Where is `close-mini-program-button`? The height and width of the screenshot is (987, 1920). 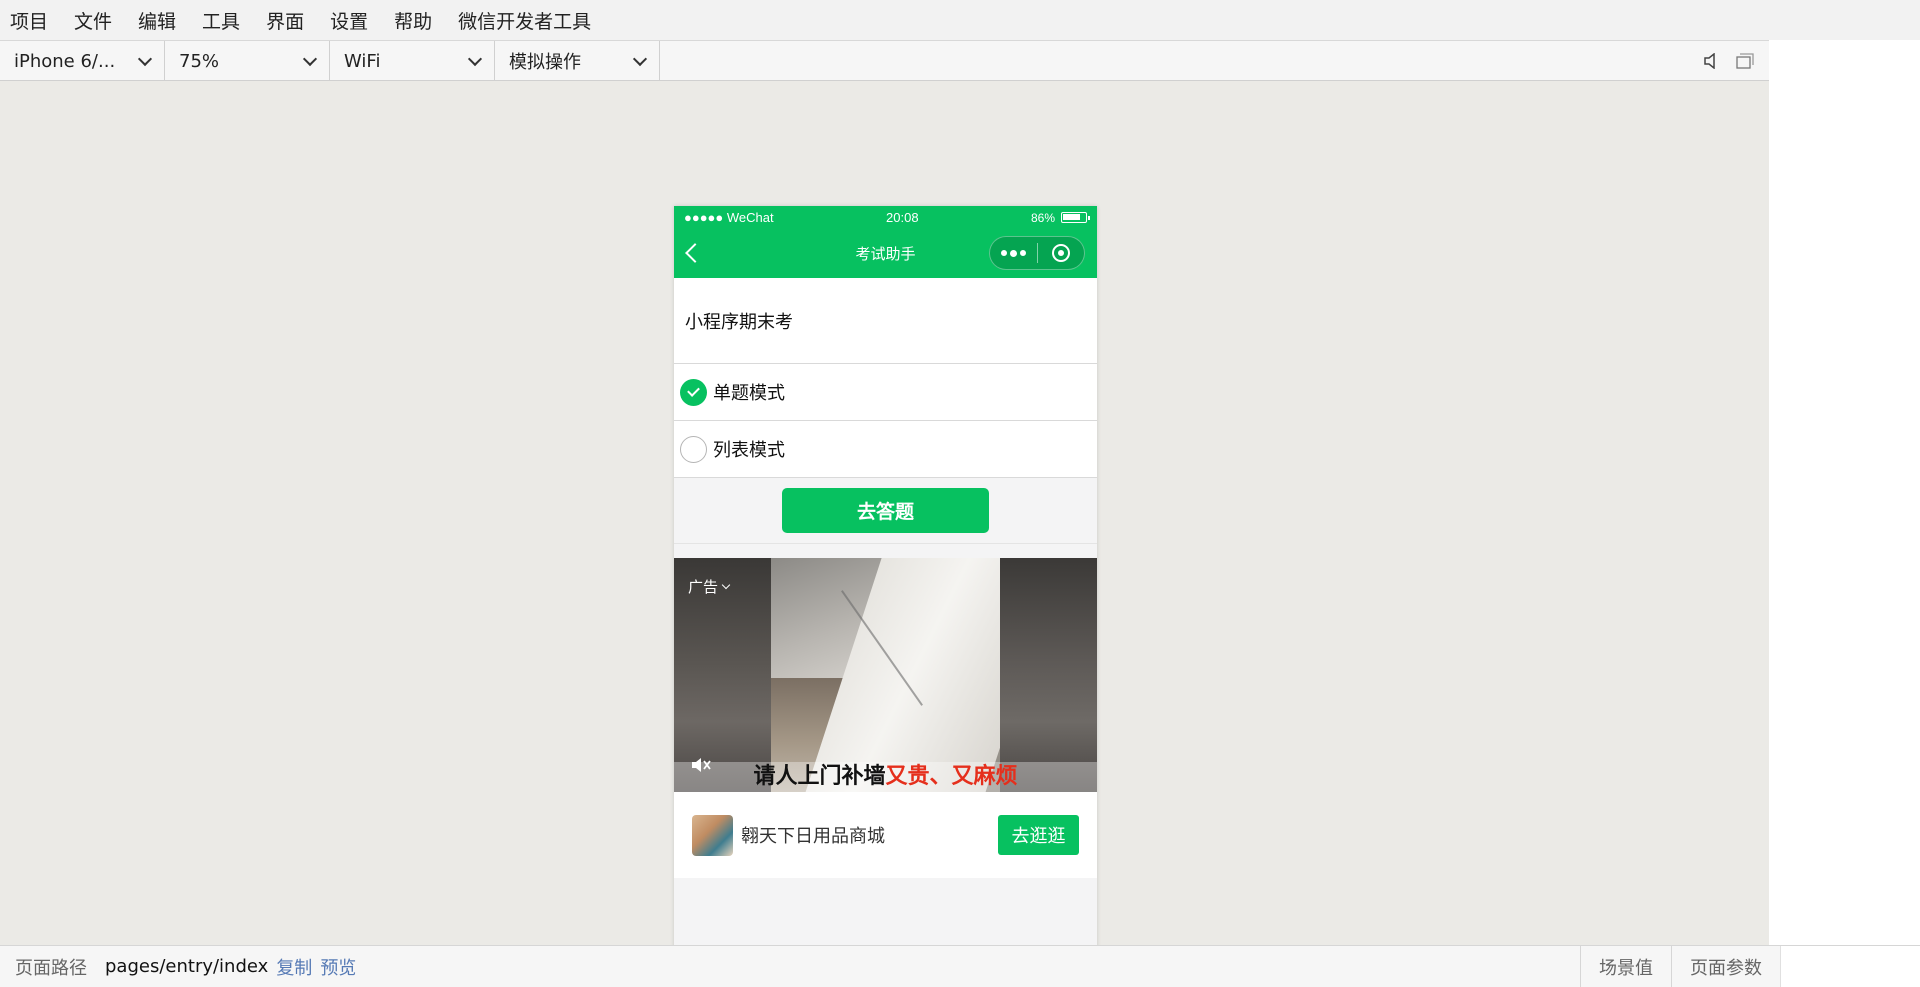 close-mini-program-button is located at coordinates (1061, 253).